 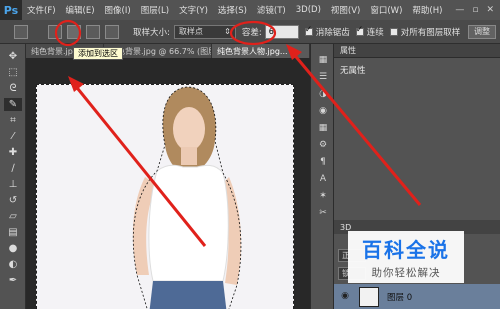 I want to click on pen-icon: ✒, so click(x=13, y=280).